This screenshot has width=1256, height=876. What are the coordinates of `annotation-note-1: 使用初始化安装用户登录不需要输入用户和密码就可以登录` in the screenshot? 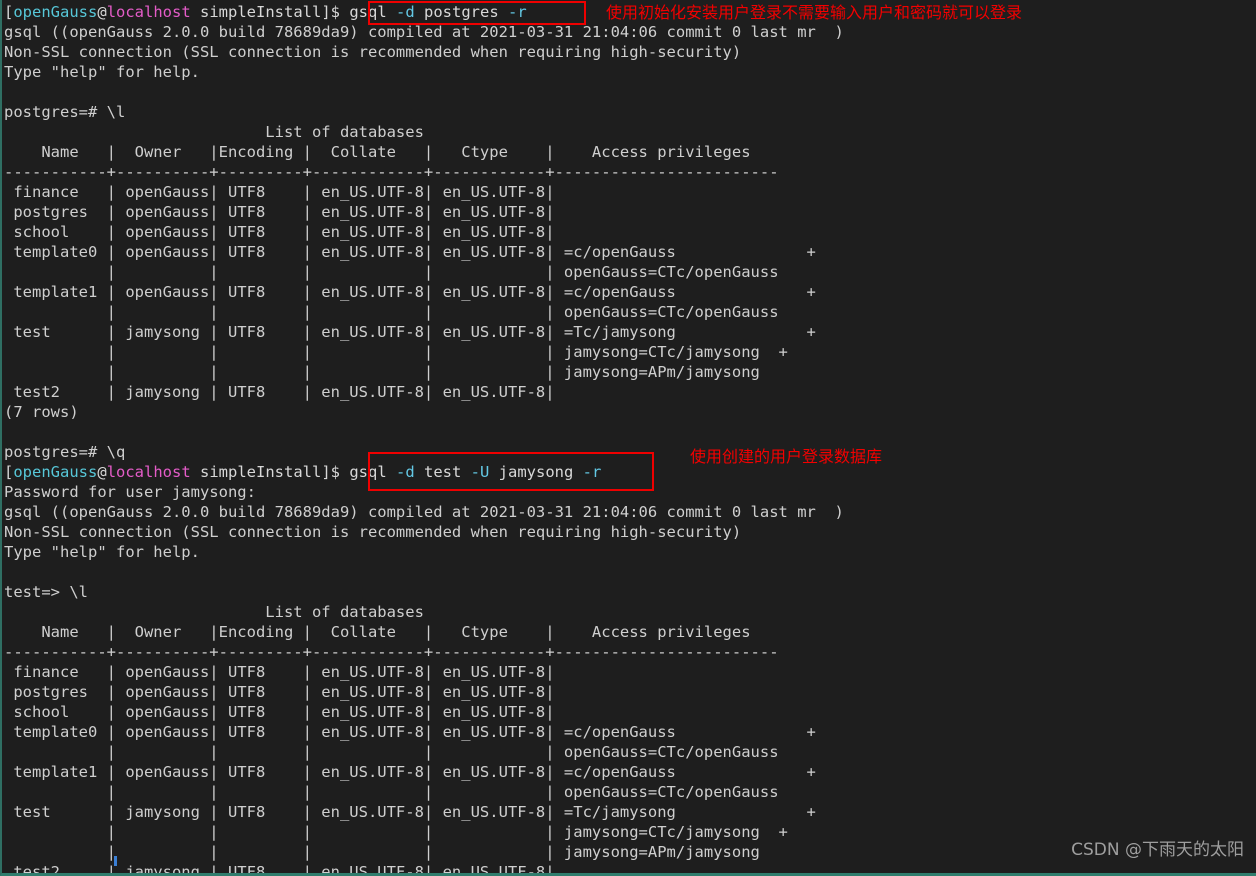 It's located at (814, 12).